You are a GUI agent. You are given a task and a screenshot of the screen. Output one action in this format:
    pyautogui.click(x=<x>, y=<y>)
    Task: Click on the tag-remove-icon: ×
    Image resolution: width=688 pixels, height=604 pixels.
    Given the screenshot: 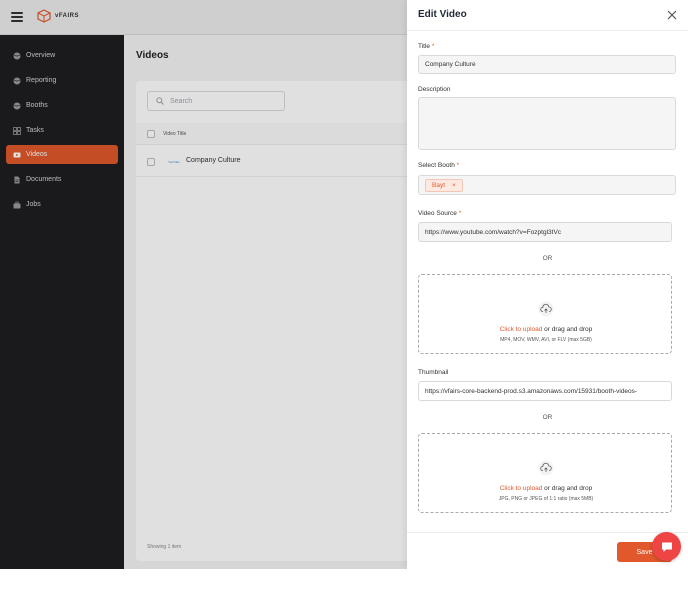 What is the action you would take?
    pyautogui.click(x=454, y=185)
    